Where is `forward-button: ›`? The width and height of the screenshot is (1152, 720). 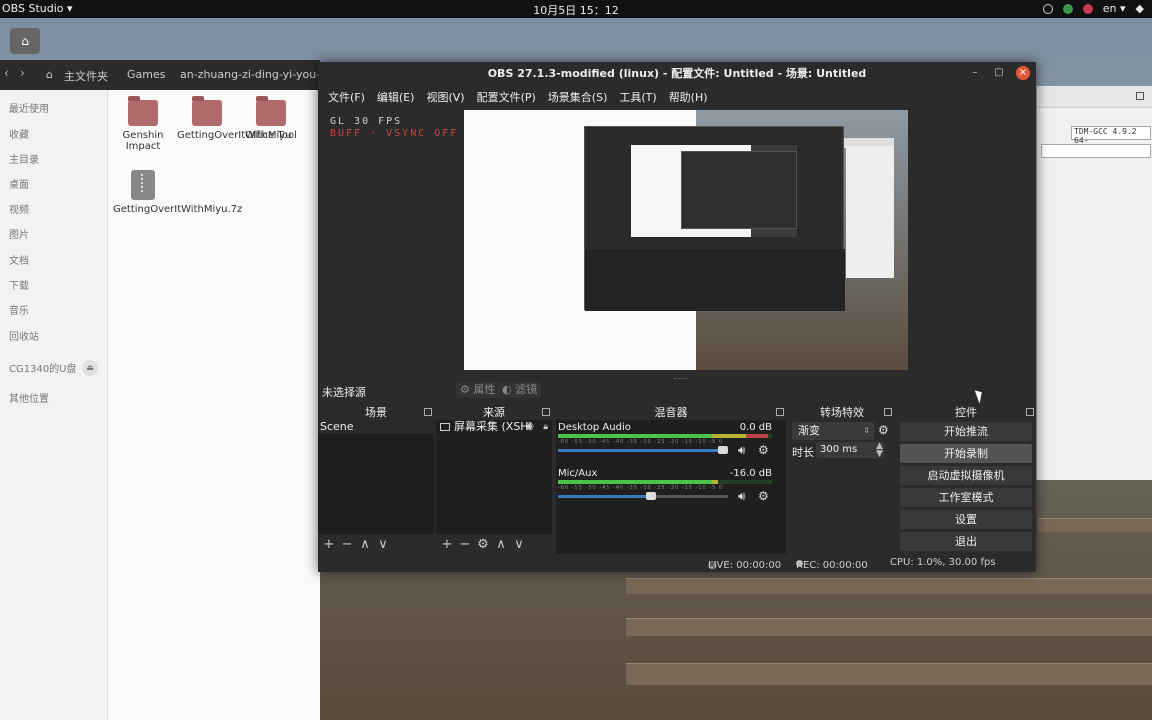 forward-button: › is located at coordinates (22, 73).